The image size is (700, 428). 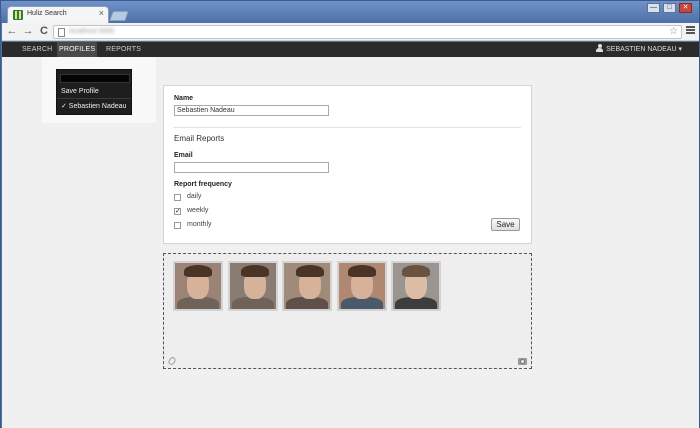 I want to click on weekly-checkbox: ✓, so click(x=177, y=211).